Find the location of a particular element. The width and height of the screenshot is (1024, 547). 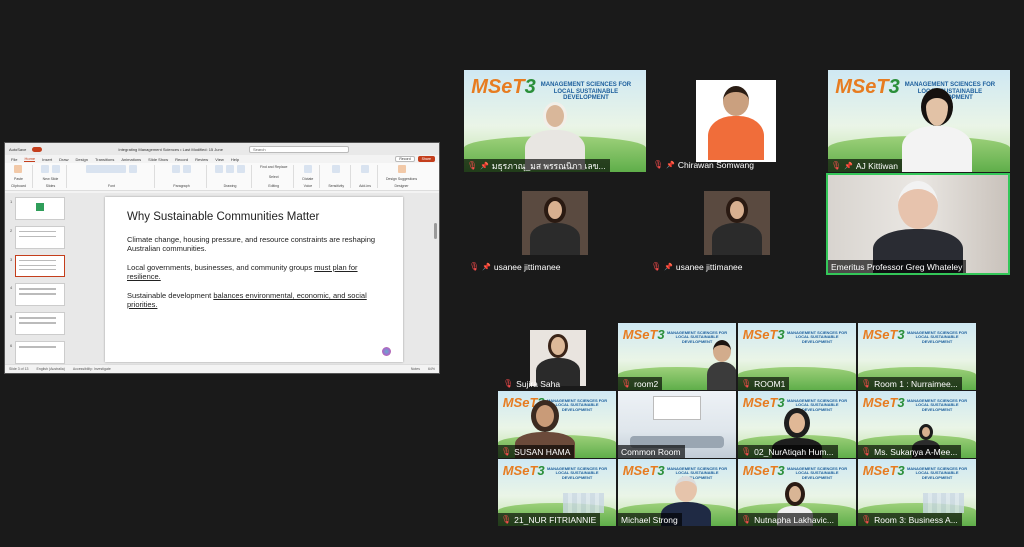

record-button: Record is located at coordinates (405, 159).